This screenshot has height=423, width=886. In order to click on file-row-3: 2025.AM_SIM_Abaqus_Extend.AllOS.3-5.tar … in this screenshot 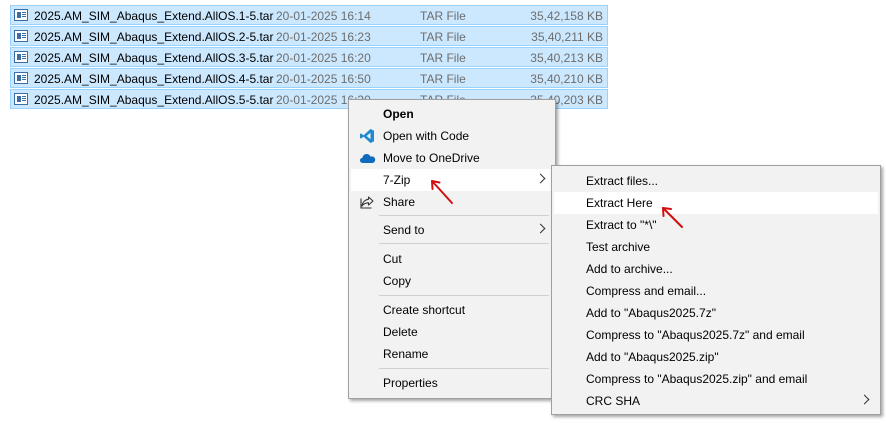, I will do `click(309, 57)`.